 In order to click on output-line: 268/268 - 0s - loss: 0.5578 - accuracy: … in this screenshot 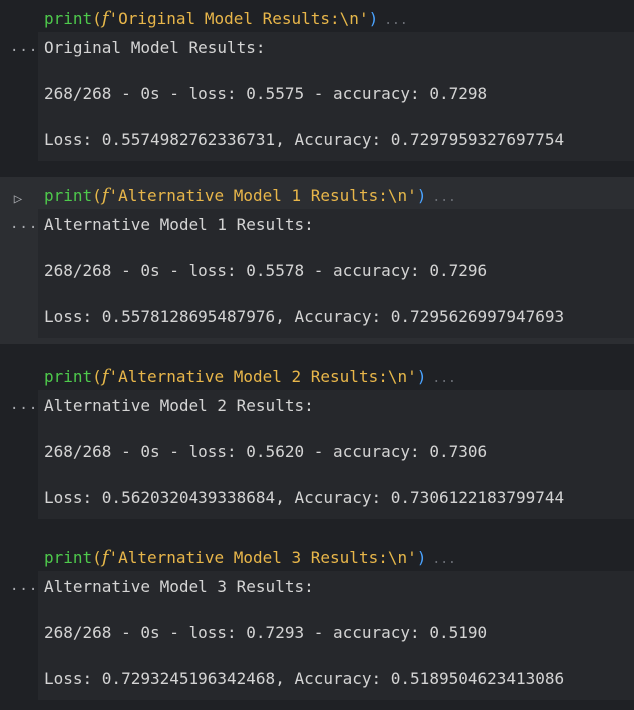, I will do `click(266, 270)`.